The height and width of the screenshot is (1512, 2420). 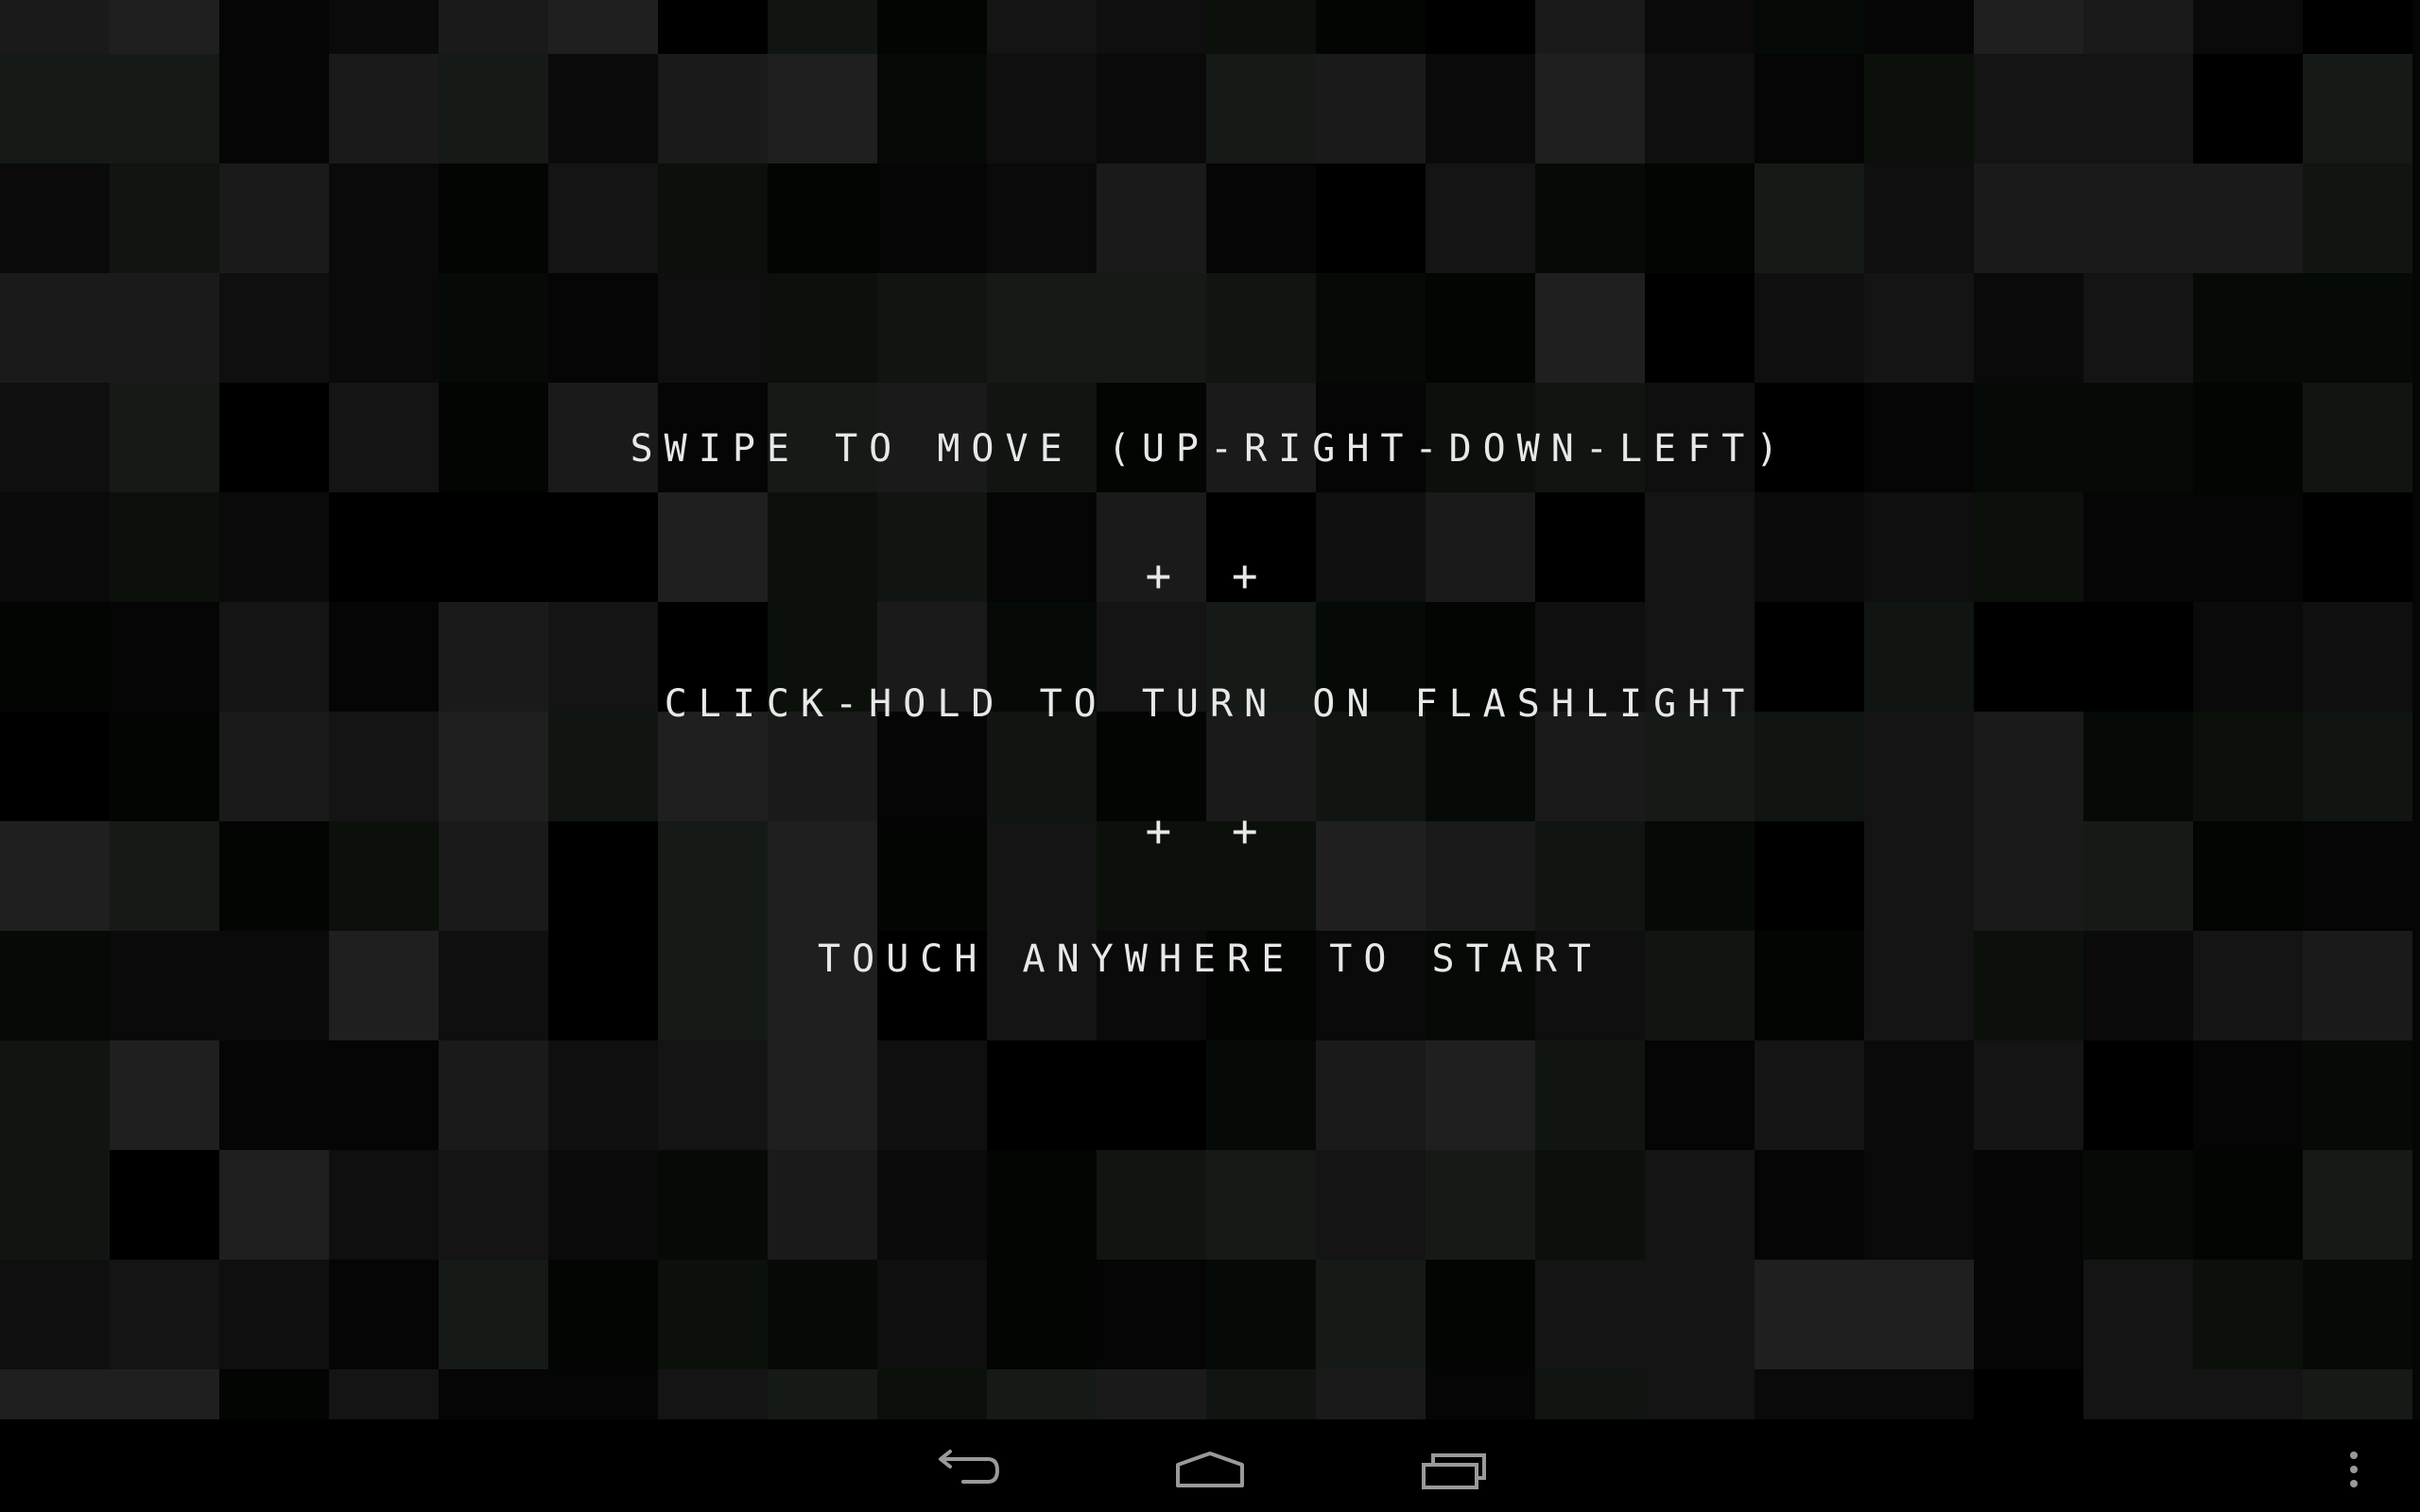 I want to click on back-button, so click(x=967, y=1469).